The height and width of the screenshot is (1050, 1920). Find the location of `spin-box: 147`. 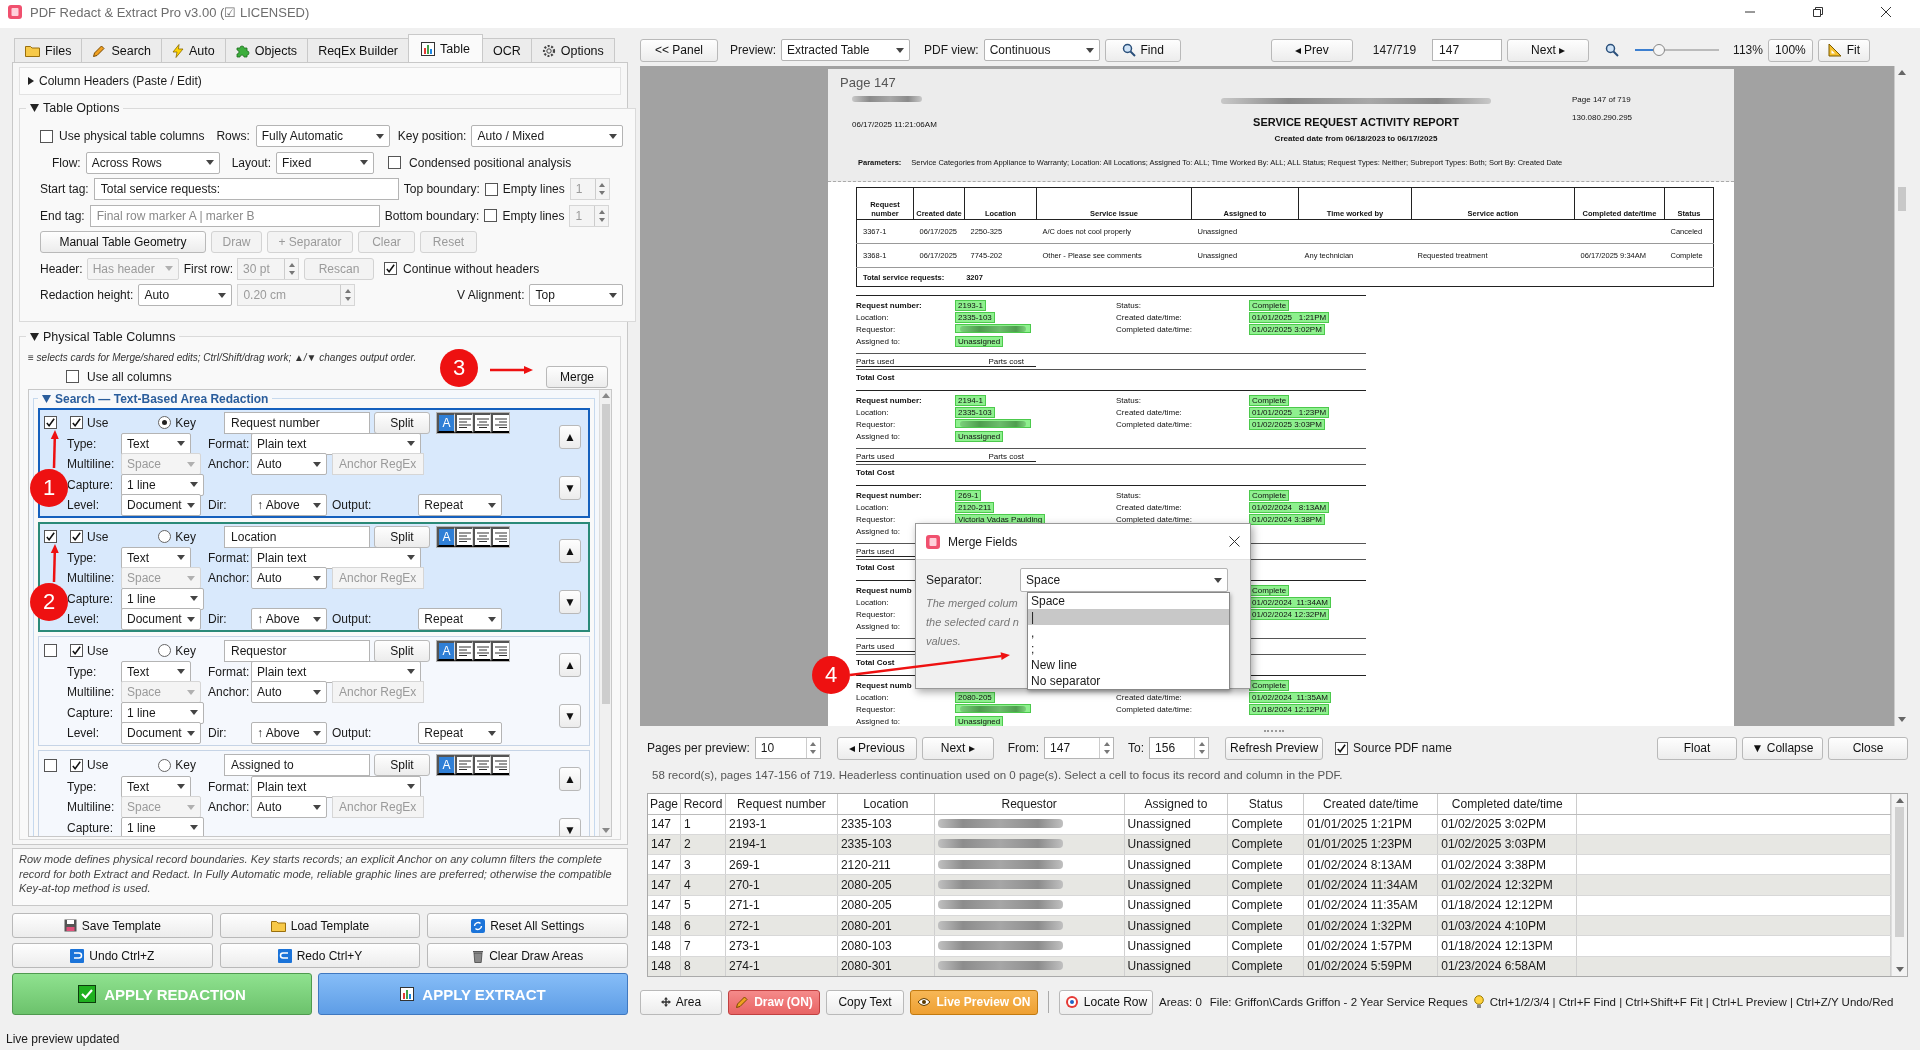

spin-box: 147 is located at coordinates (1079, 748).